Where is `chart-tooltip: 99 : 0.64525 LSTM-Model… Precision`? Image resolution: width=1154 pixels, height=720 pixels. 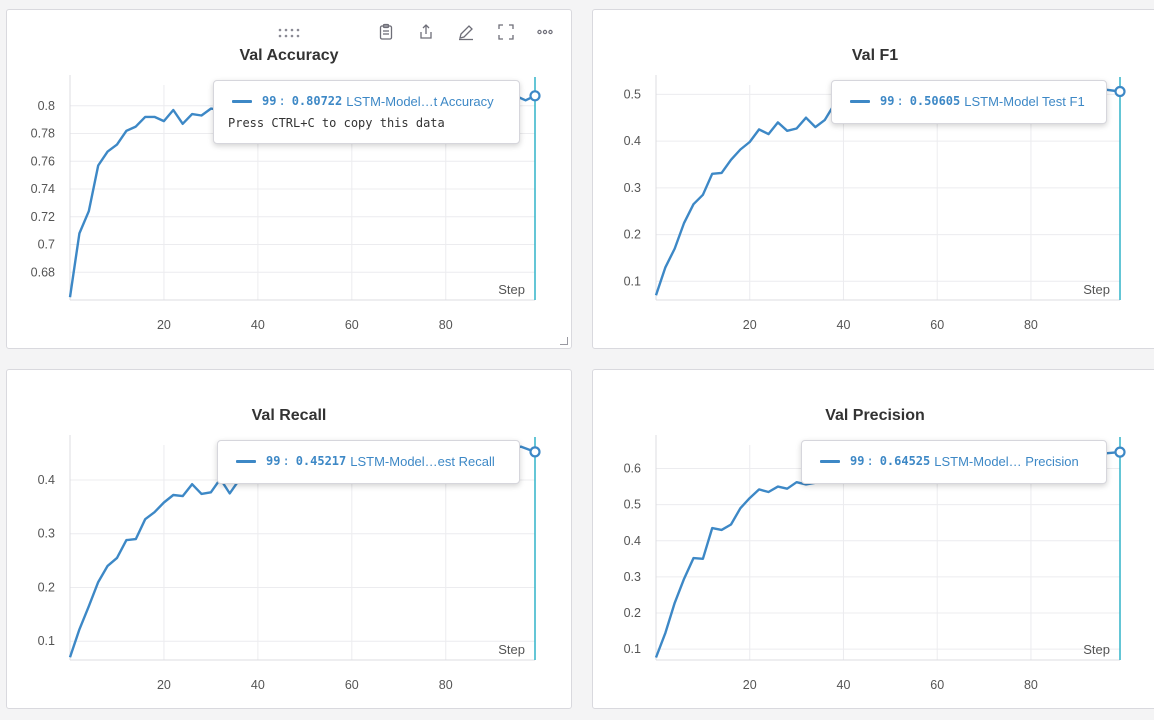 chart-tooltip: 99 : 0.64525 LSTM-Model… Precision is located at coordinates (954, 462).